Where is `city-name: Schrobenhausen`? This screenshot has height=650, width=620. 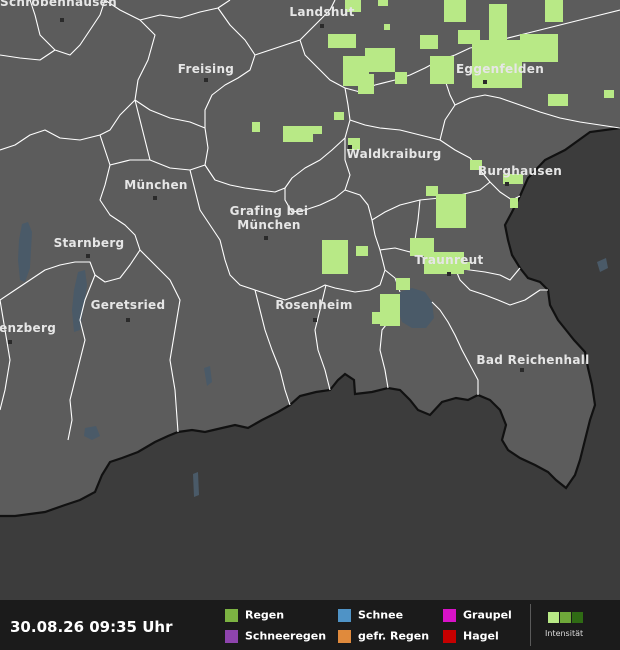 city-name: Schrobenhausen is located at coordinates (58, 4).